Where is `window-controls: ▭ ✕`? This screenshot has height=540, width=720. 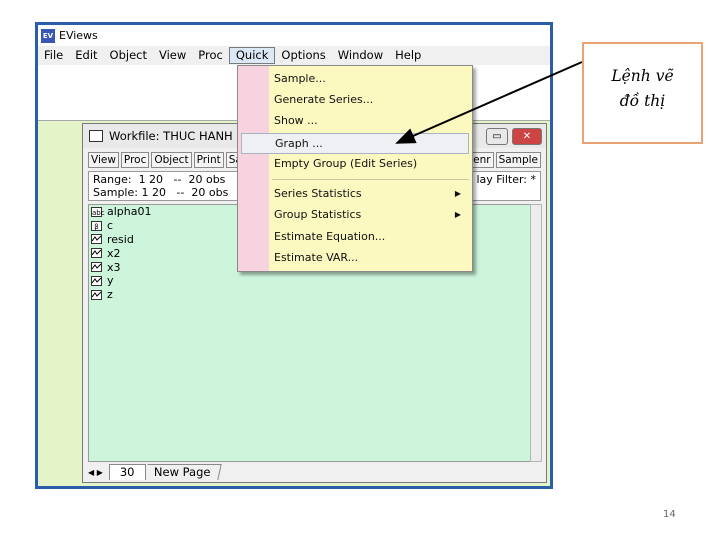
window-controls: ▭ ✕ is located at coordinates (514, 136).